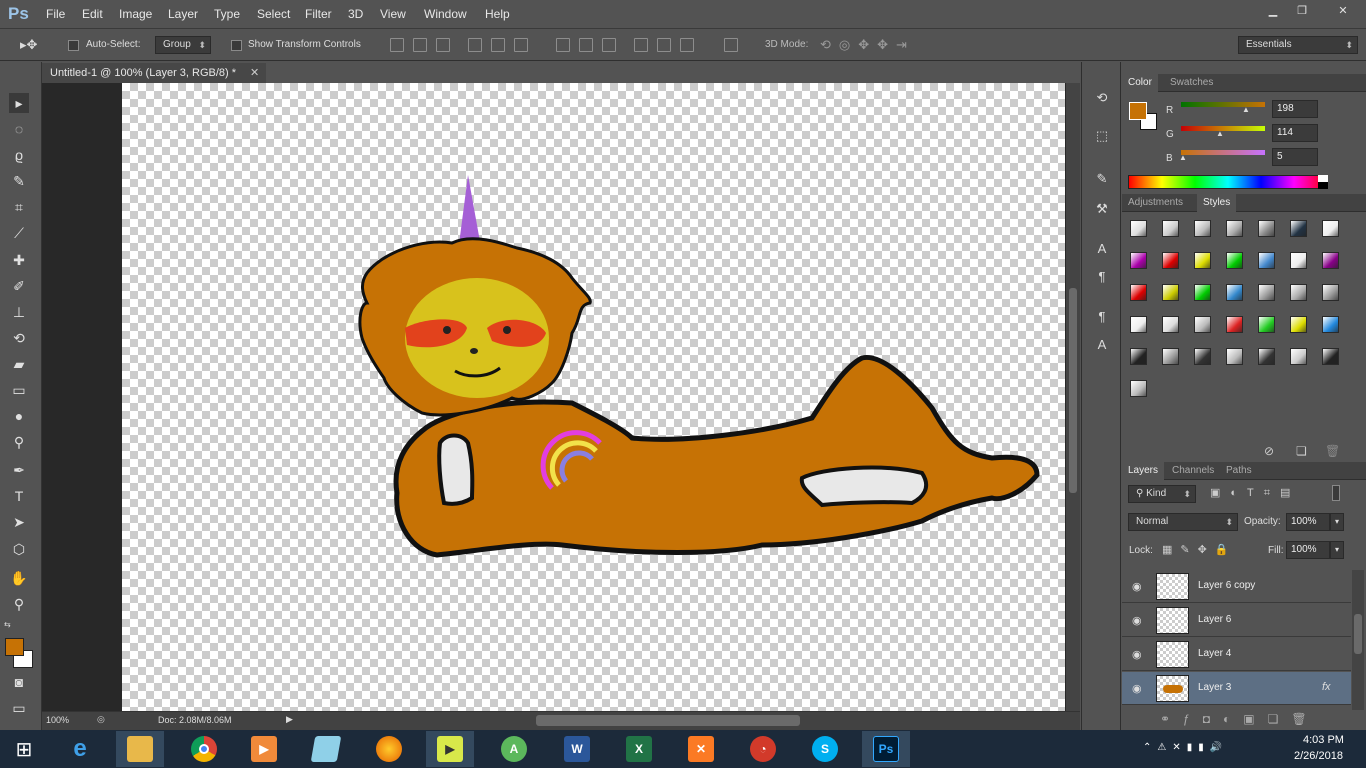 The height and width of the screenshot is (768, 1366). Describe the element at coordinates (80, 749) in the screenshot. I see `taskbar-ie: e` at that location.